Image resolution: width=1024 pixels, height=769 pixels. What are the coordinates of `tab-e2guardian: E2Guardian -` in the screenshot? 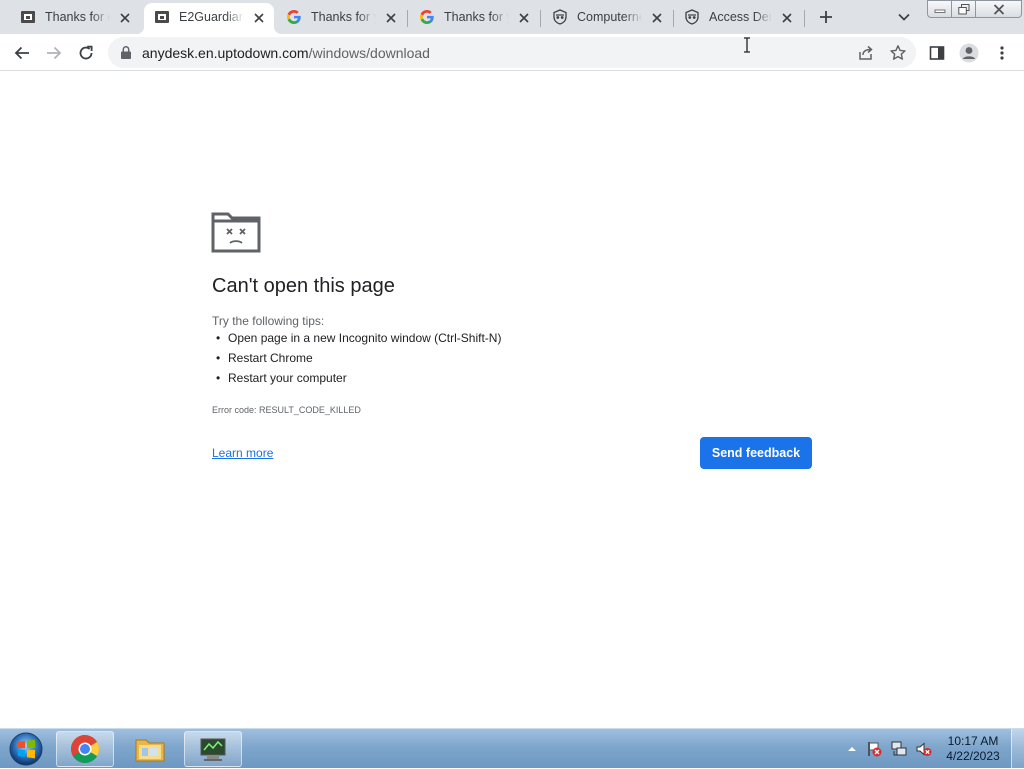 It's located at (209, 18).